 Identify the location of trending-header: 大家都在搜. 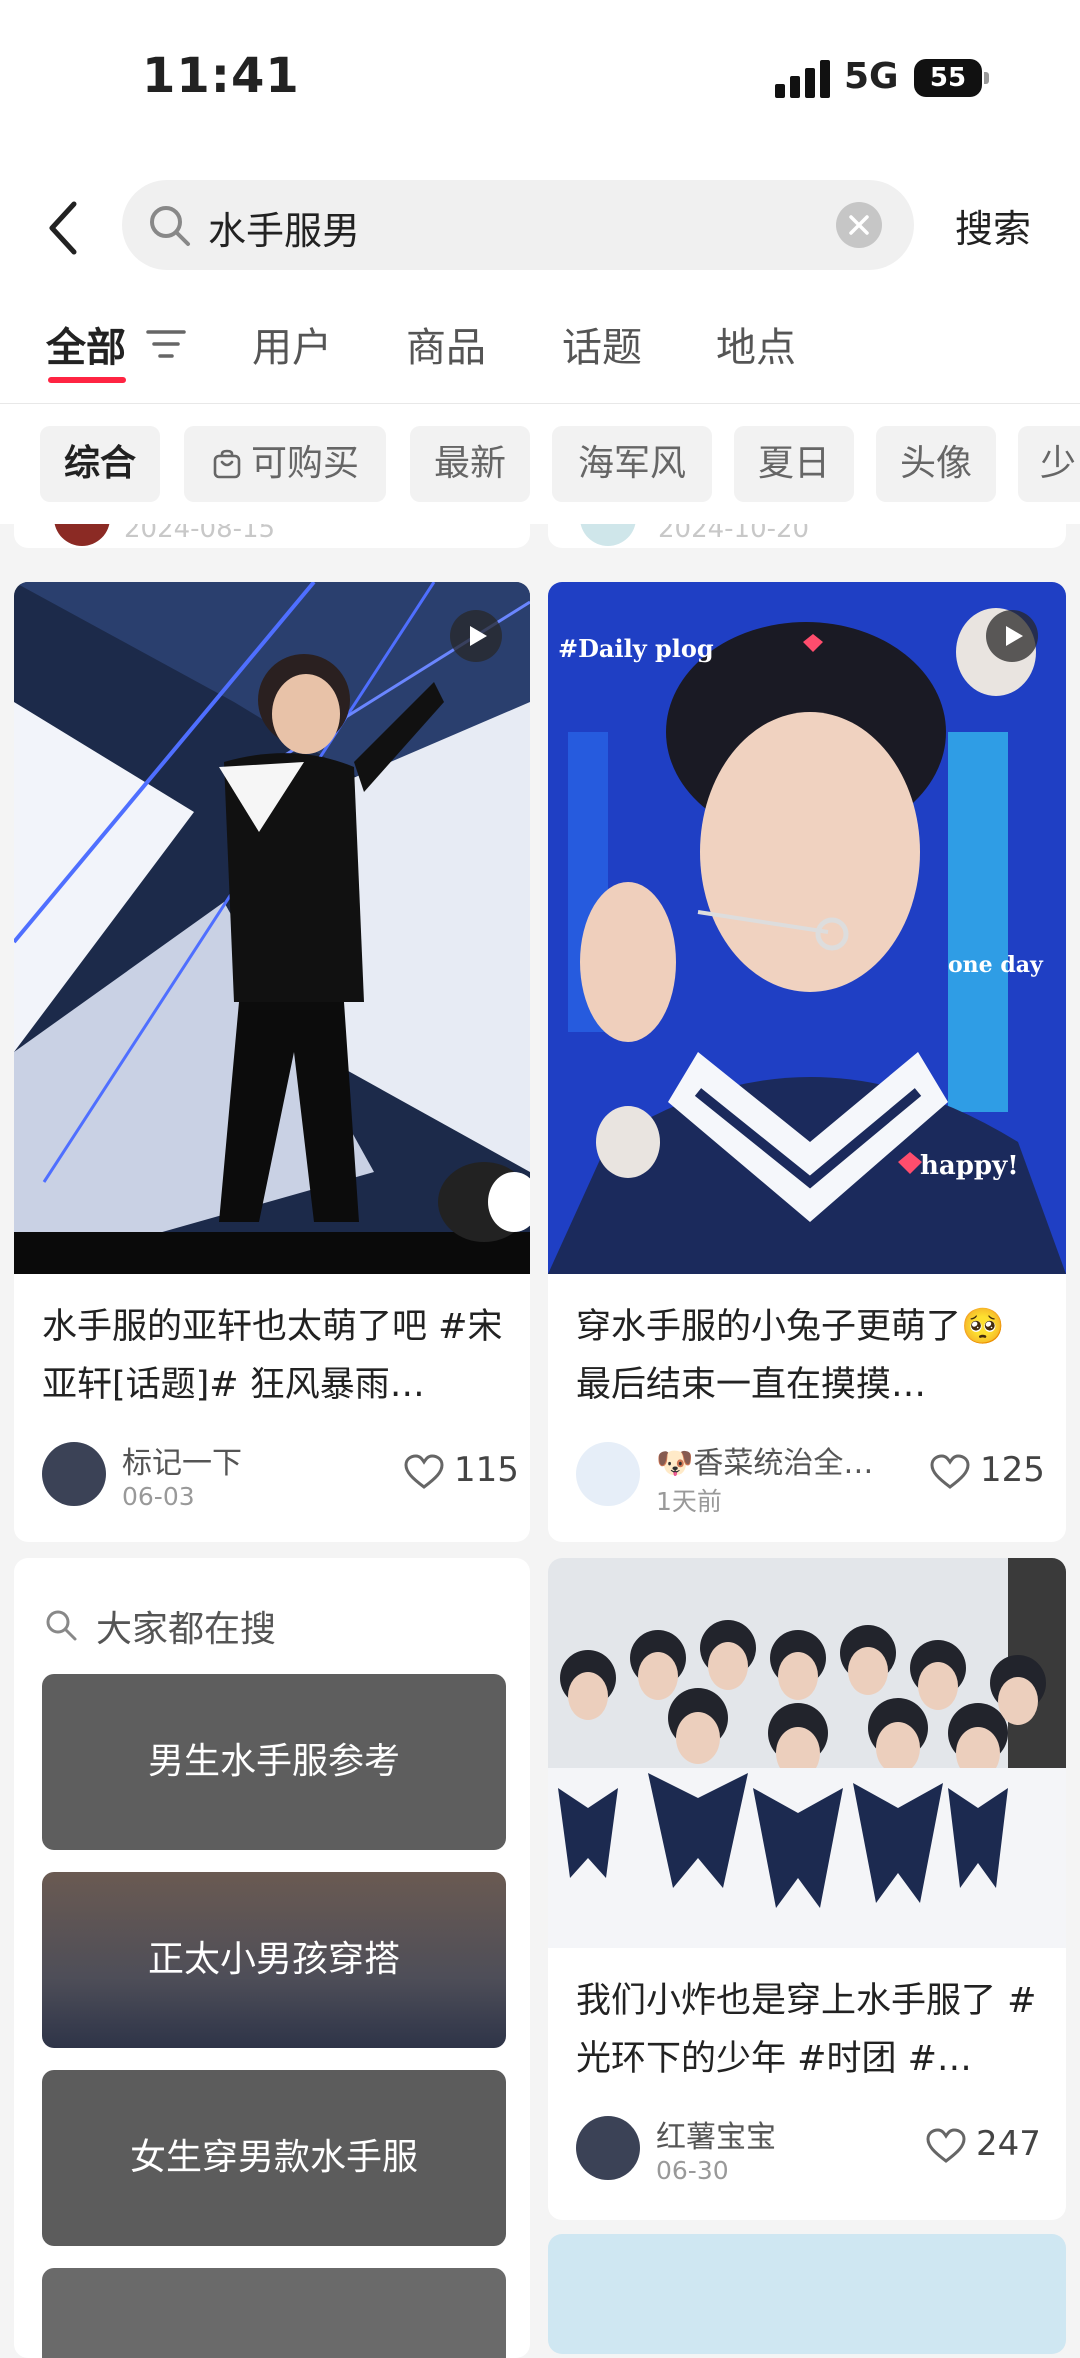
(186, 1629).